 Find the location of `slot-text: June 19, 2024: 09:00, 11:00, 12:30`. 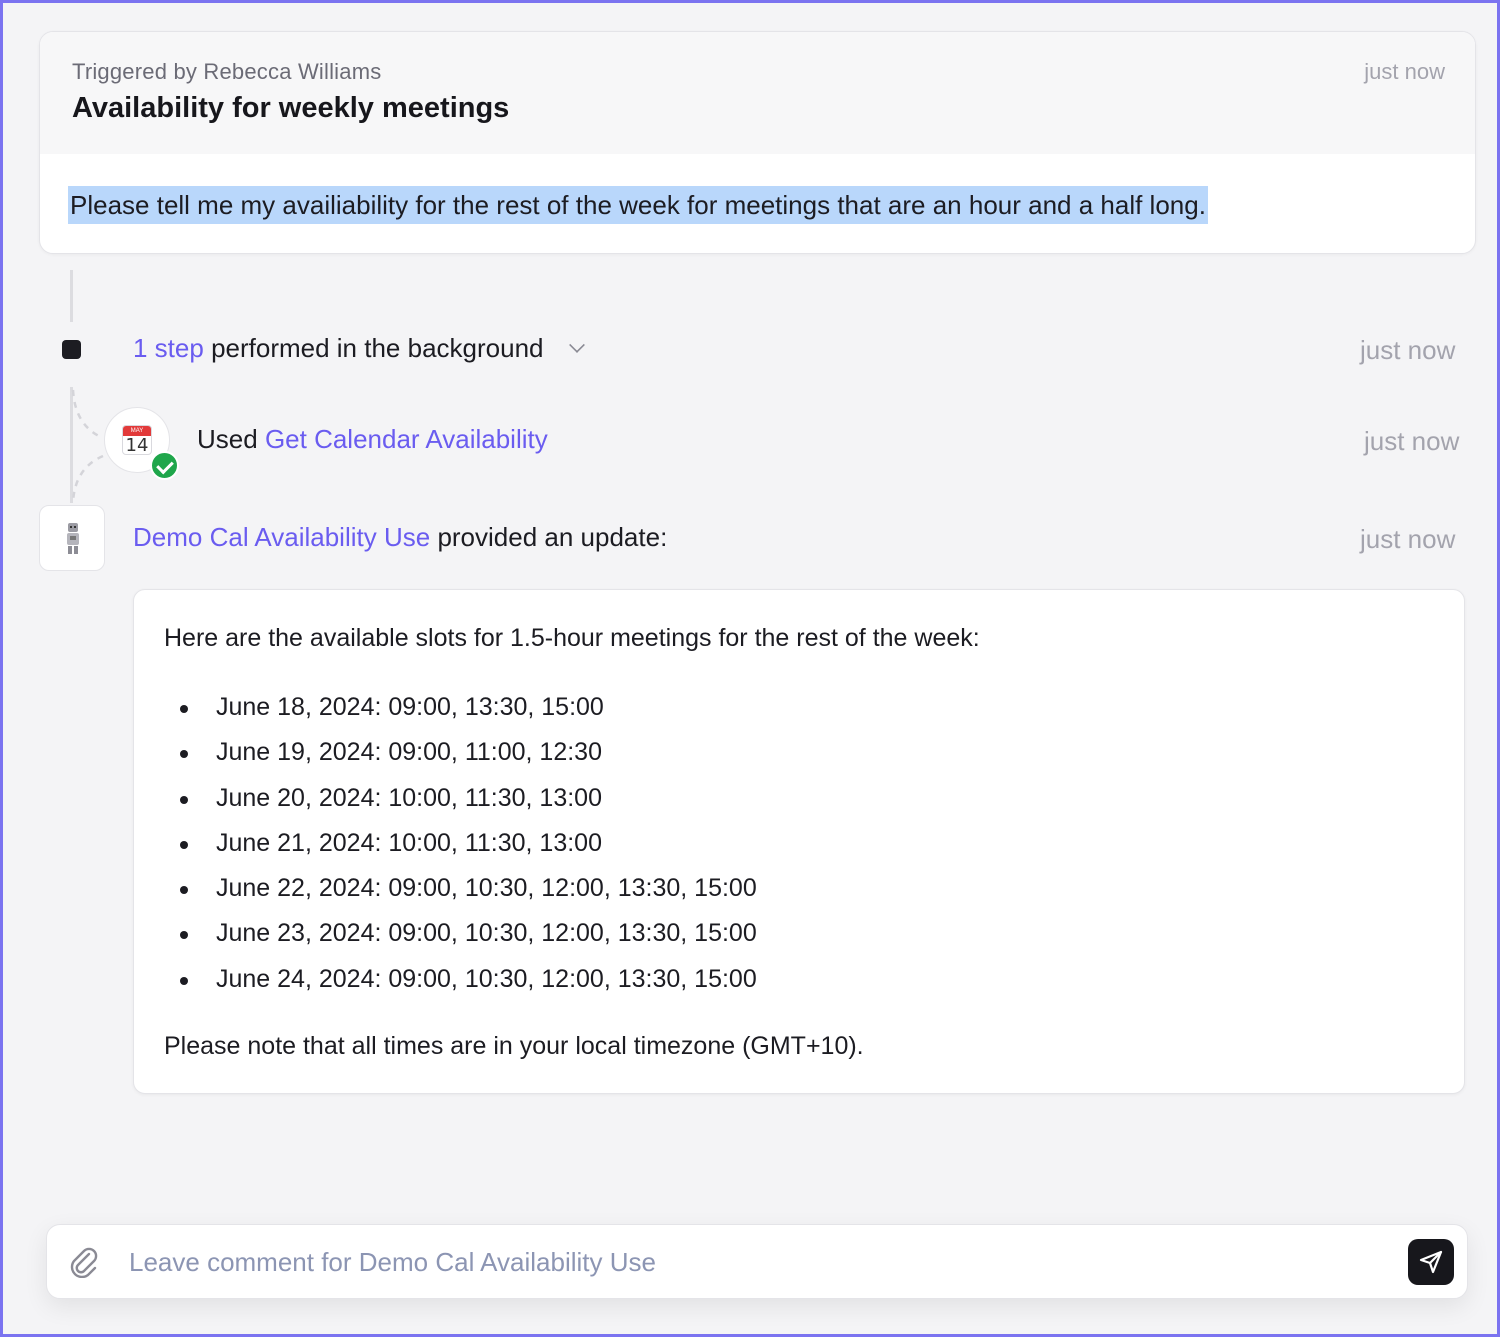

slot-text: June 19, 2024: 09:00, 11:00, 12:30 is located at coordinates (409, 752).